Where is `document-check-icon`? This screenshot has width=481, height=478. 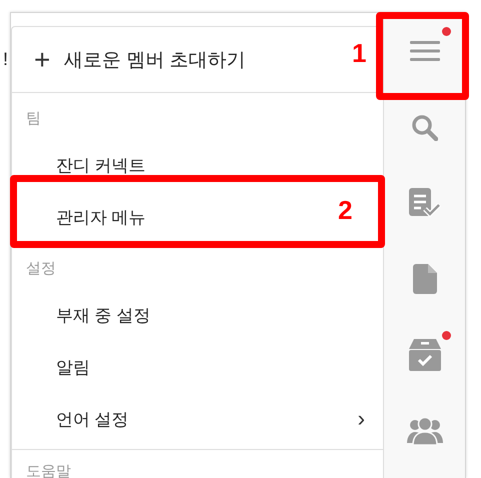
document-check-icon is located at coordinates (424, 203).